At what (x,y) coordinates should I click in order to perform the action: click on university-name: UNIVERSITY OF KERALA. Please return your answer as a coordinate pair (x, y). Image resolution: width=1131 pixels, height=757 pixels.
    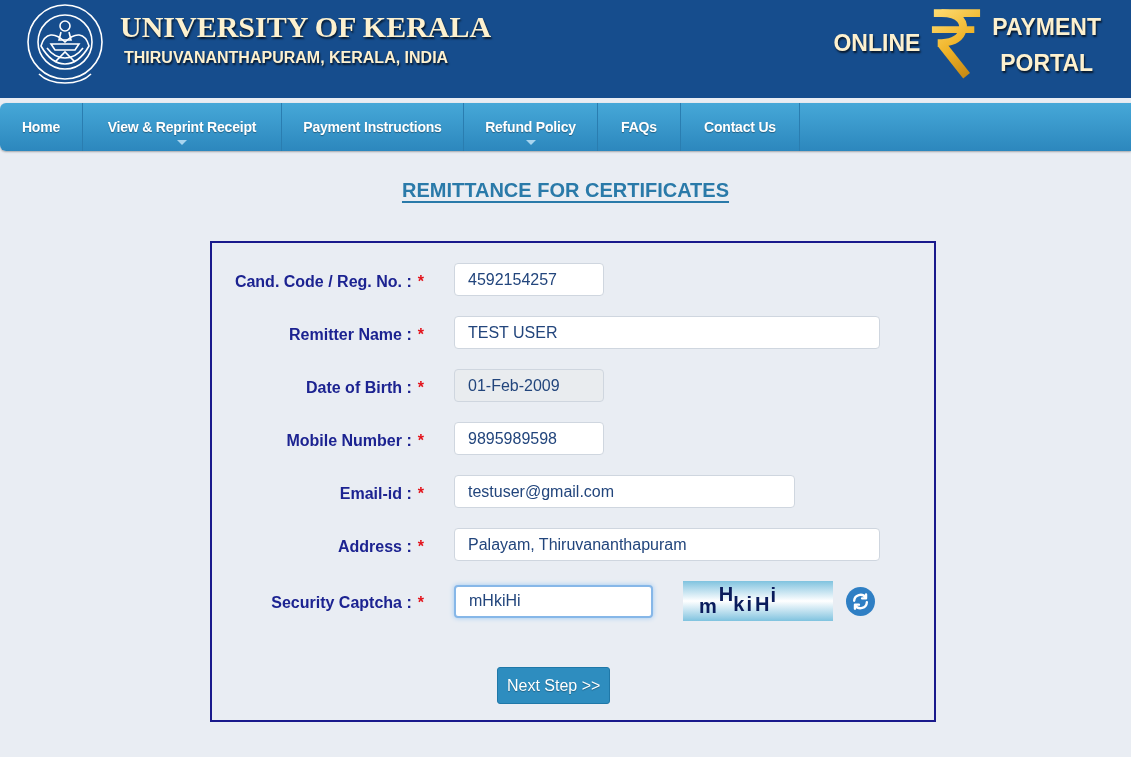
    Looking at the image, I should click on (306, 27).